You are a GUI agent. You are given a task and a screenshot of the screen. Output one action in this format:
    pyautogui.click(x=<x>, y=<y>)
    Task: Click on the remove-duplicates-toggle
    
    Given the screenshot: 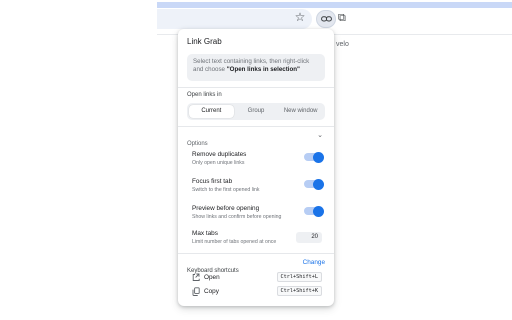 What is the action you would take?
    pyautogui.click(x=314, y=157)
    